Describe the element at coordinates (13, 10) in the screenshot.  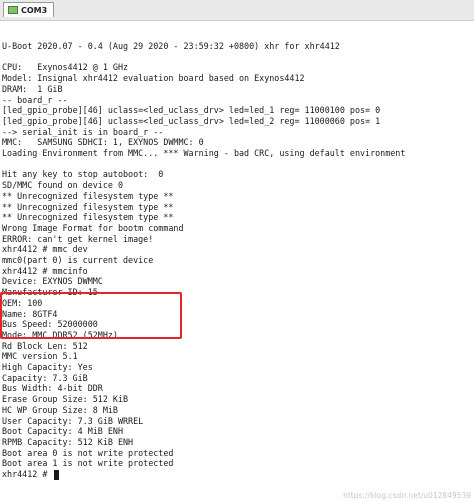
I see `serial-port-icon` at that location.